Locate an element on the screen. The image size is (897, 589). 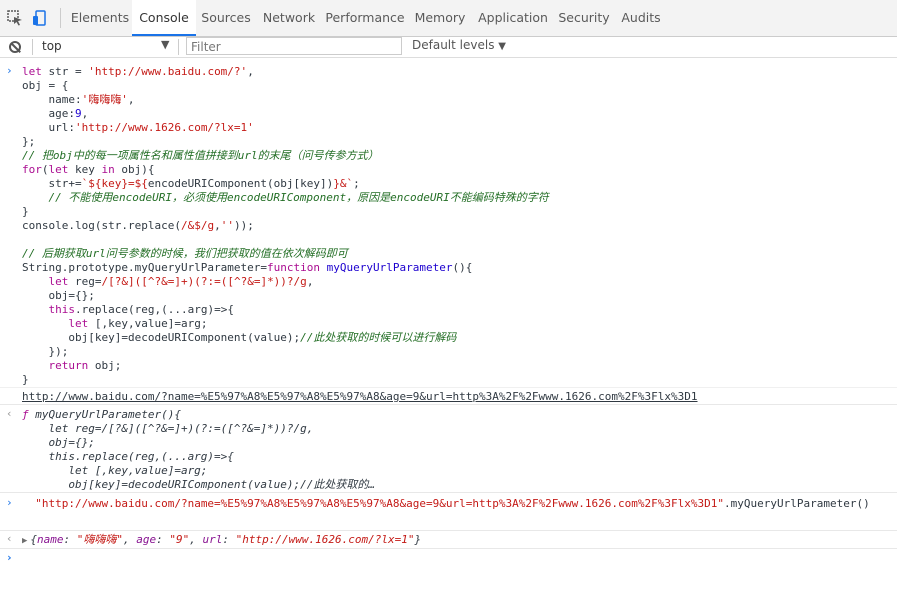
toolbar-separator is located at coordinates (60, 18).